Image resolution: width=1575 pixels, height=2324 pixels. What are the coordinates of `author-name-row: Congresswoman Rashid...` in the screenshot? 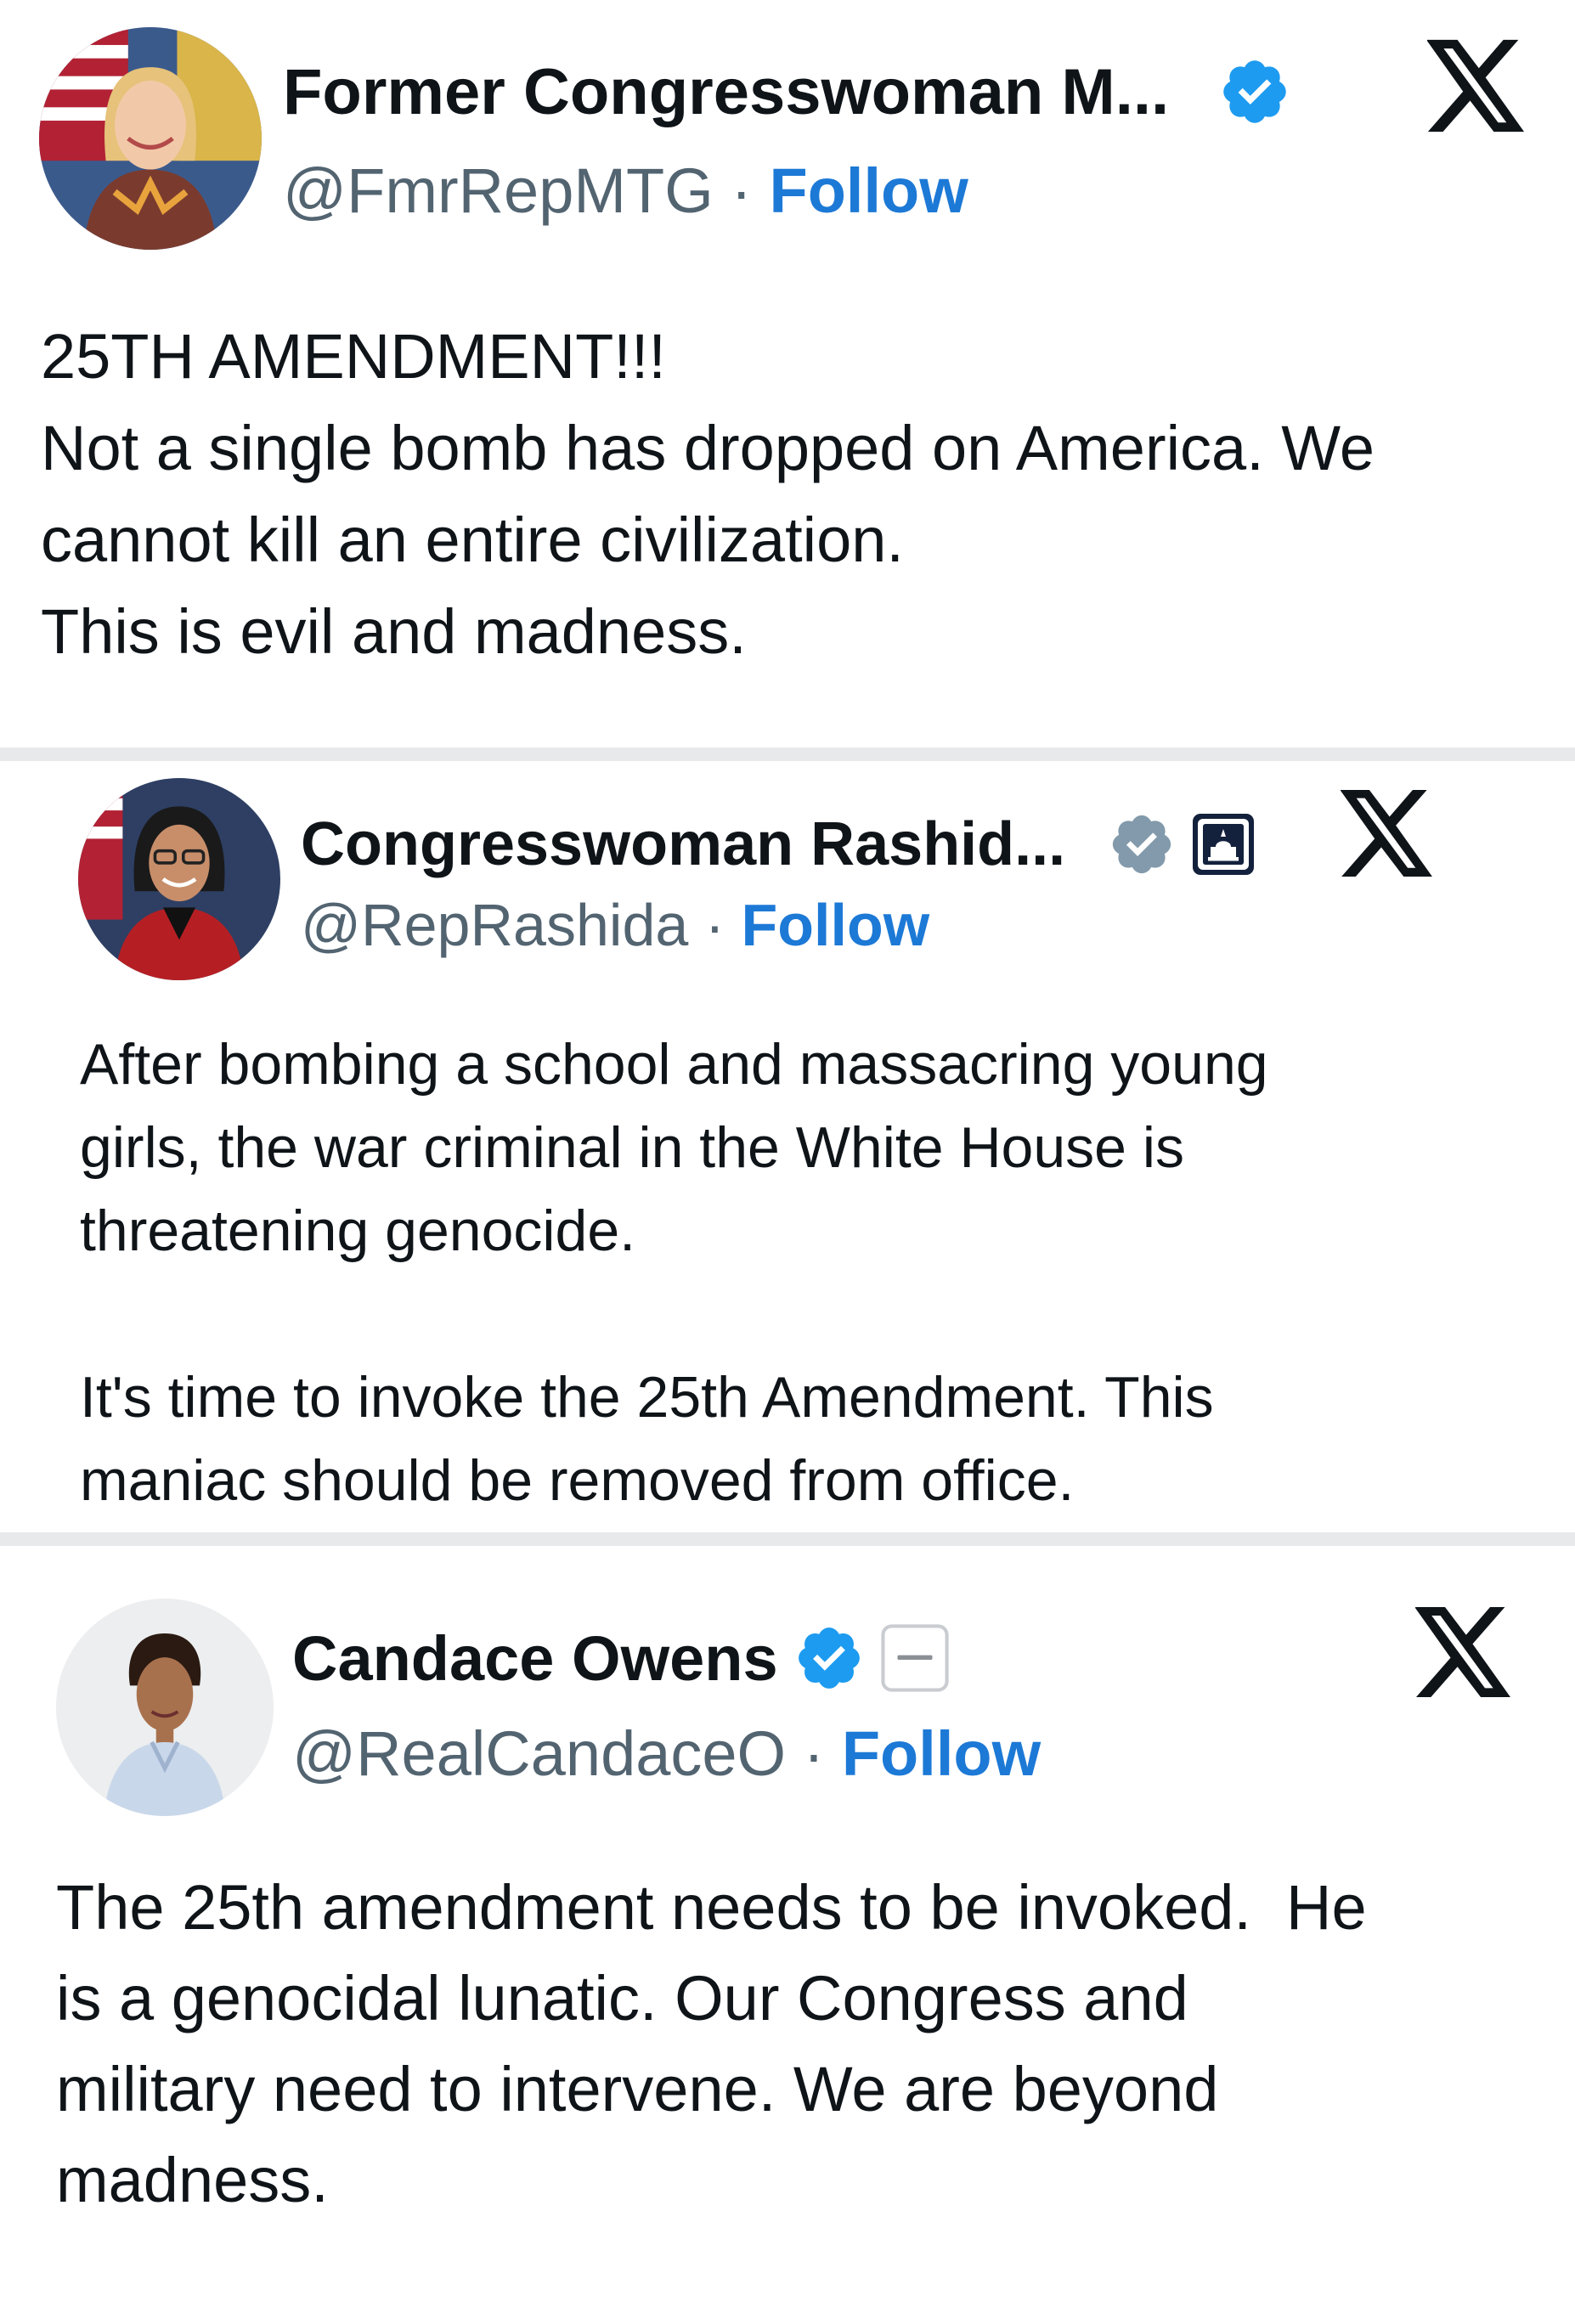 It's located at (778, 845).